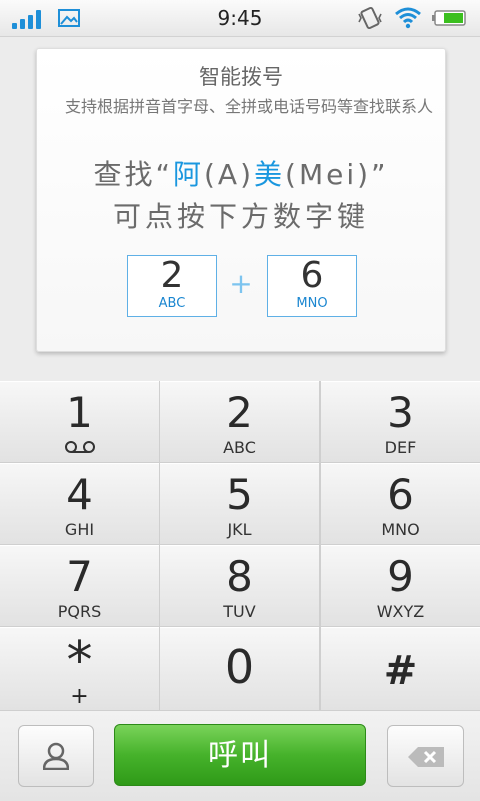  What do you see at coordinates (239, 576) in the screenshot?
I see `key-digit: 8` at bounding box center [239, 576].